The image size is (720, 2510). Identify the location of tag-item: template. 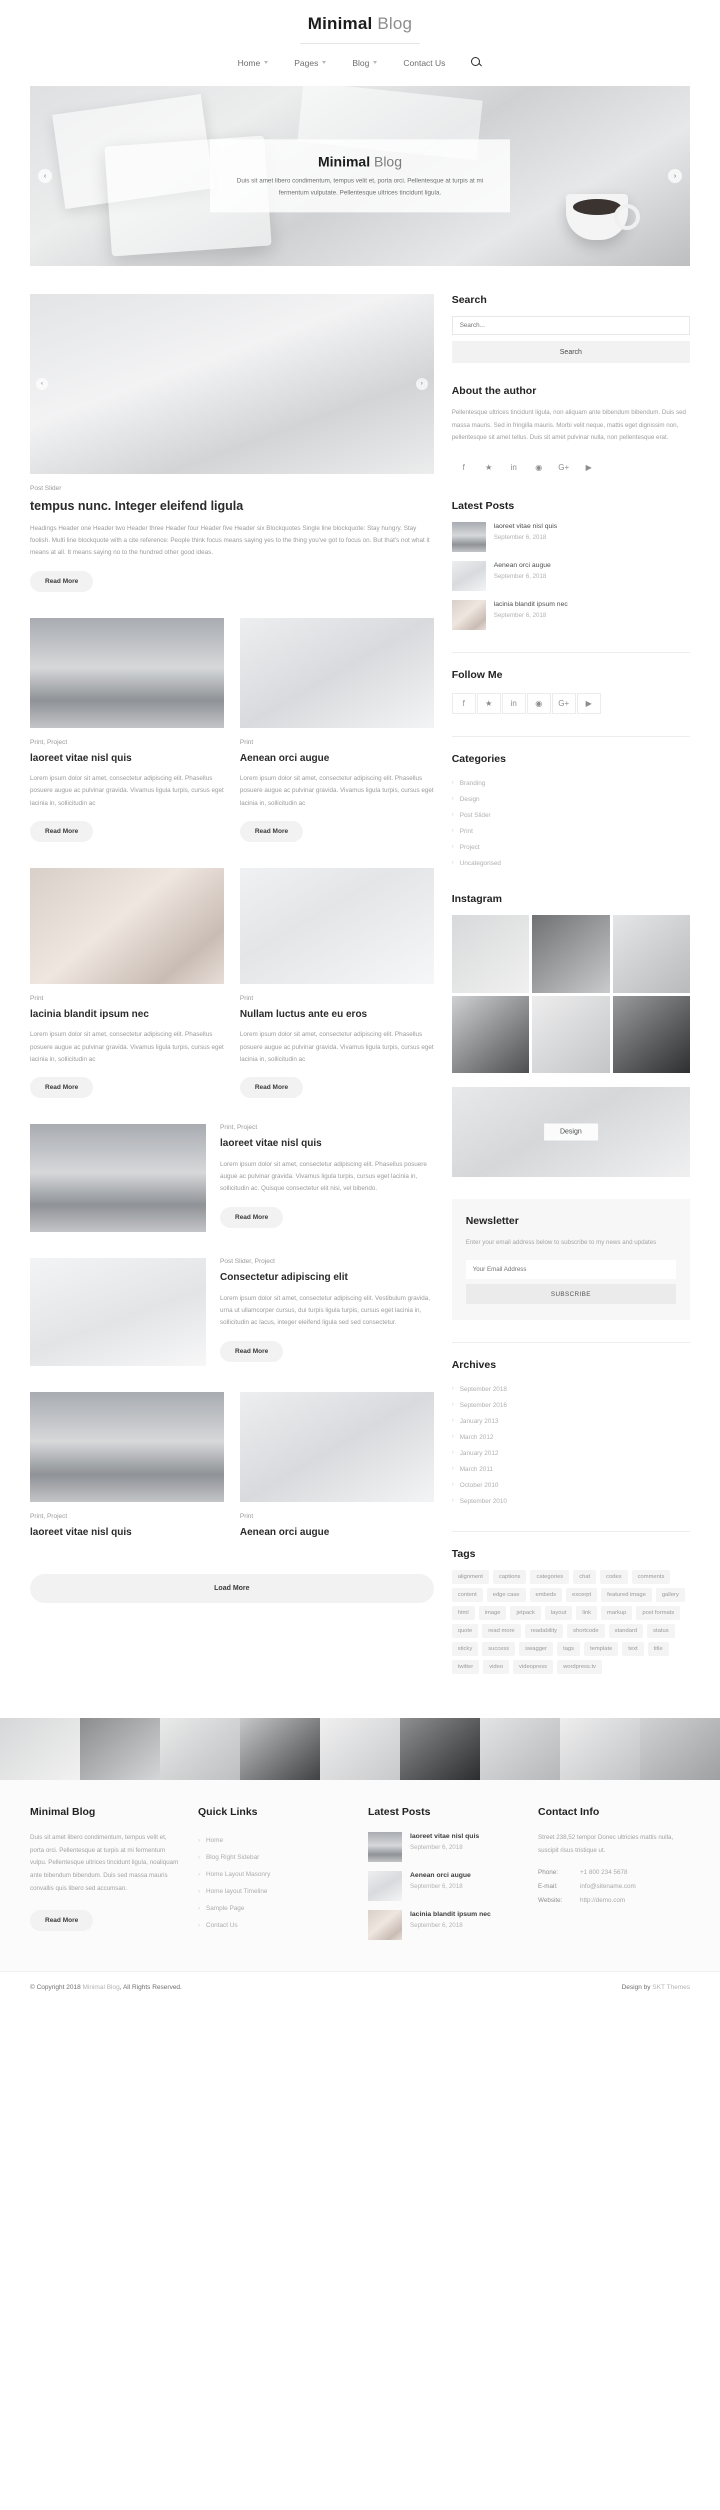
(601, 1649).